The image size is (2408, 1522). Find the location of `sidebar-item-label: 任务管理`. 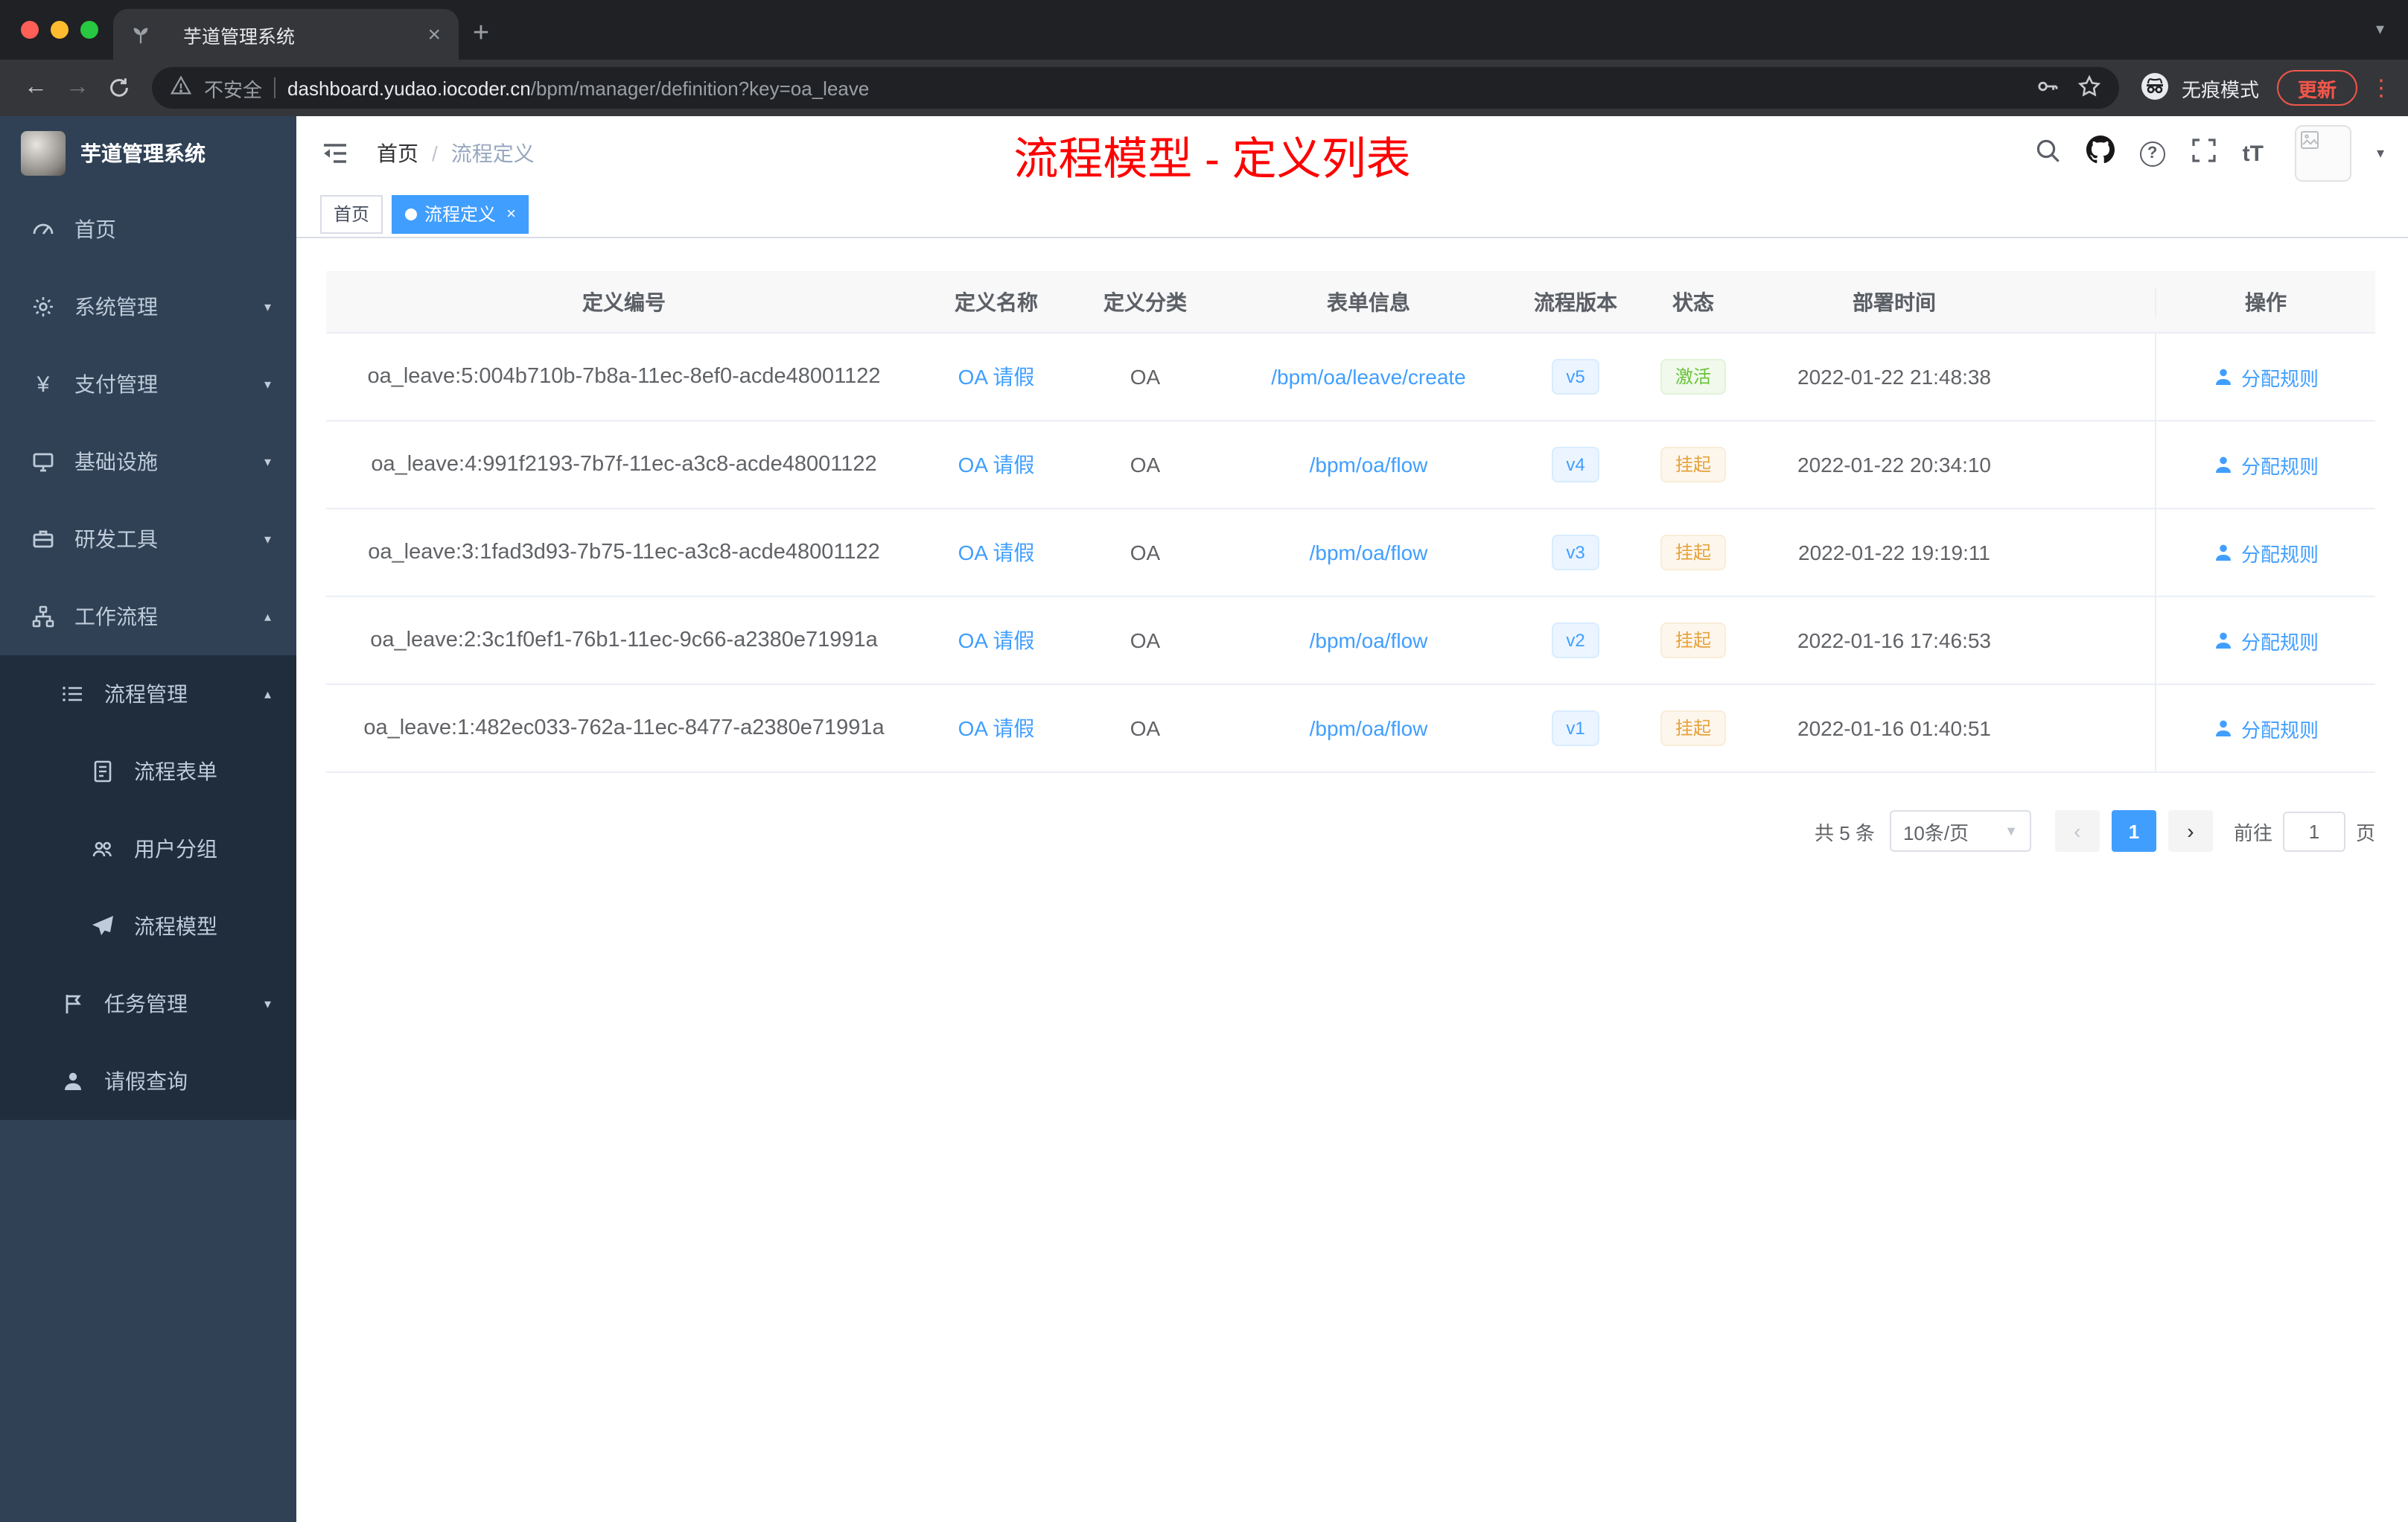

sidebar-item-label: 任务管理 is located at coordinates (146, 1004).